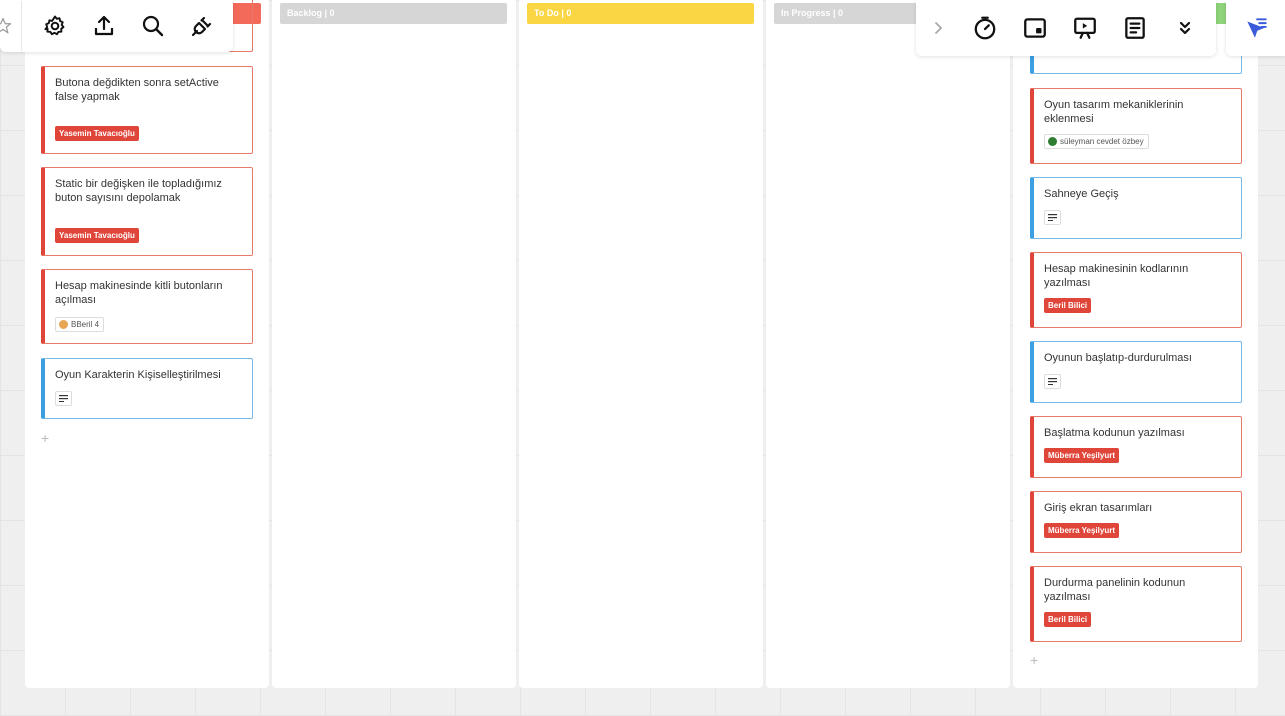 The width and height of the screenshot is (1285, 716). I want to click on card-title: Giriş ekran tasarımları, so click(1098, 508).